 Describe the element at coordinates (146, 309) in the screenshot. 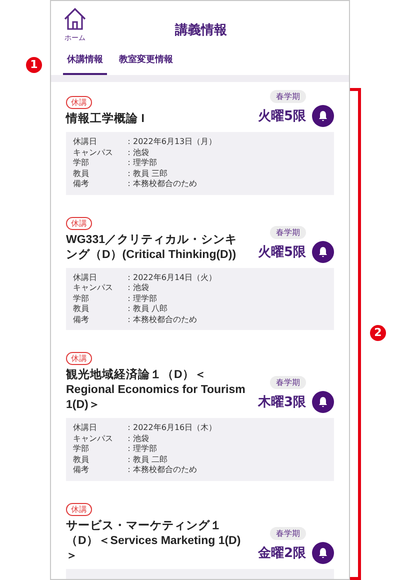

I see `detail-value: ：教員 八郎` at that location.